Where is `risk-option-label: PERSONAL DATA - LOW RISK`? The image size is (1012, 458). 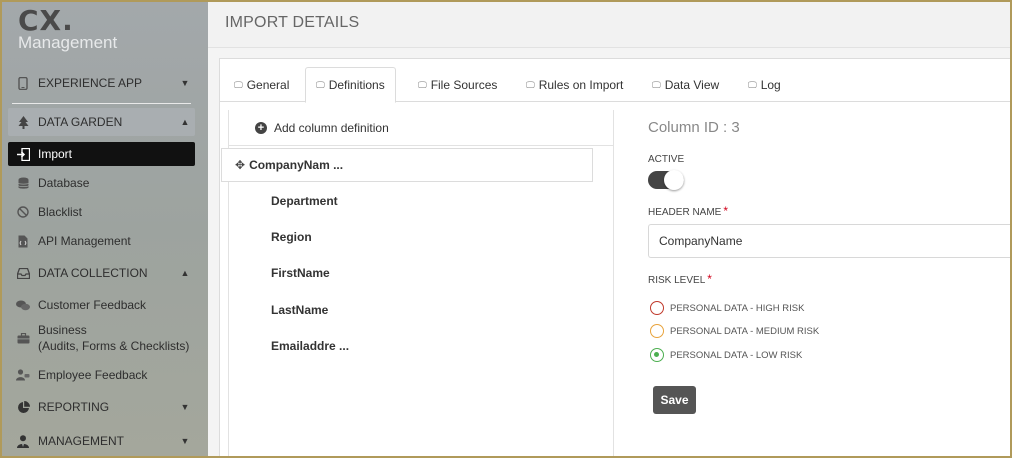 risk-option-label: PERSONAL DATA - LOW RISK is located at coordinates (736, 355).